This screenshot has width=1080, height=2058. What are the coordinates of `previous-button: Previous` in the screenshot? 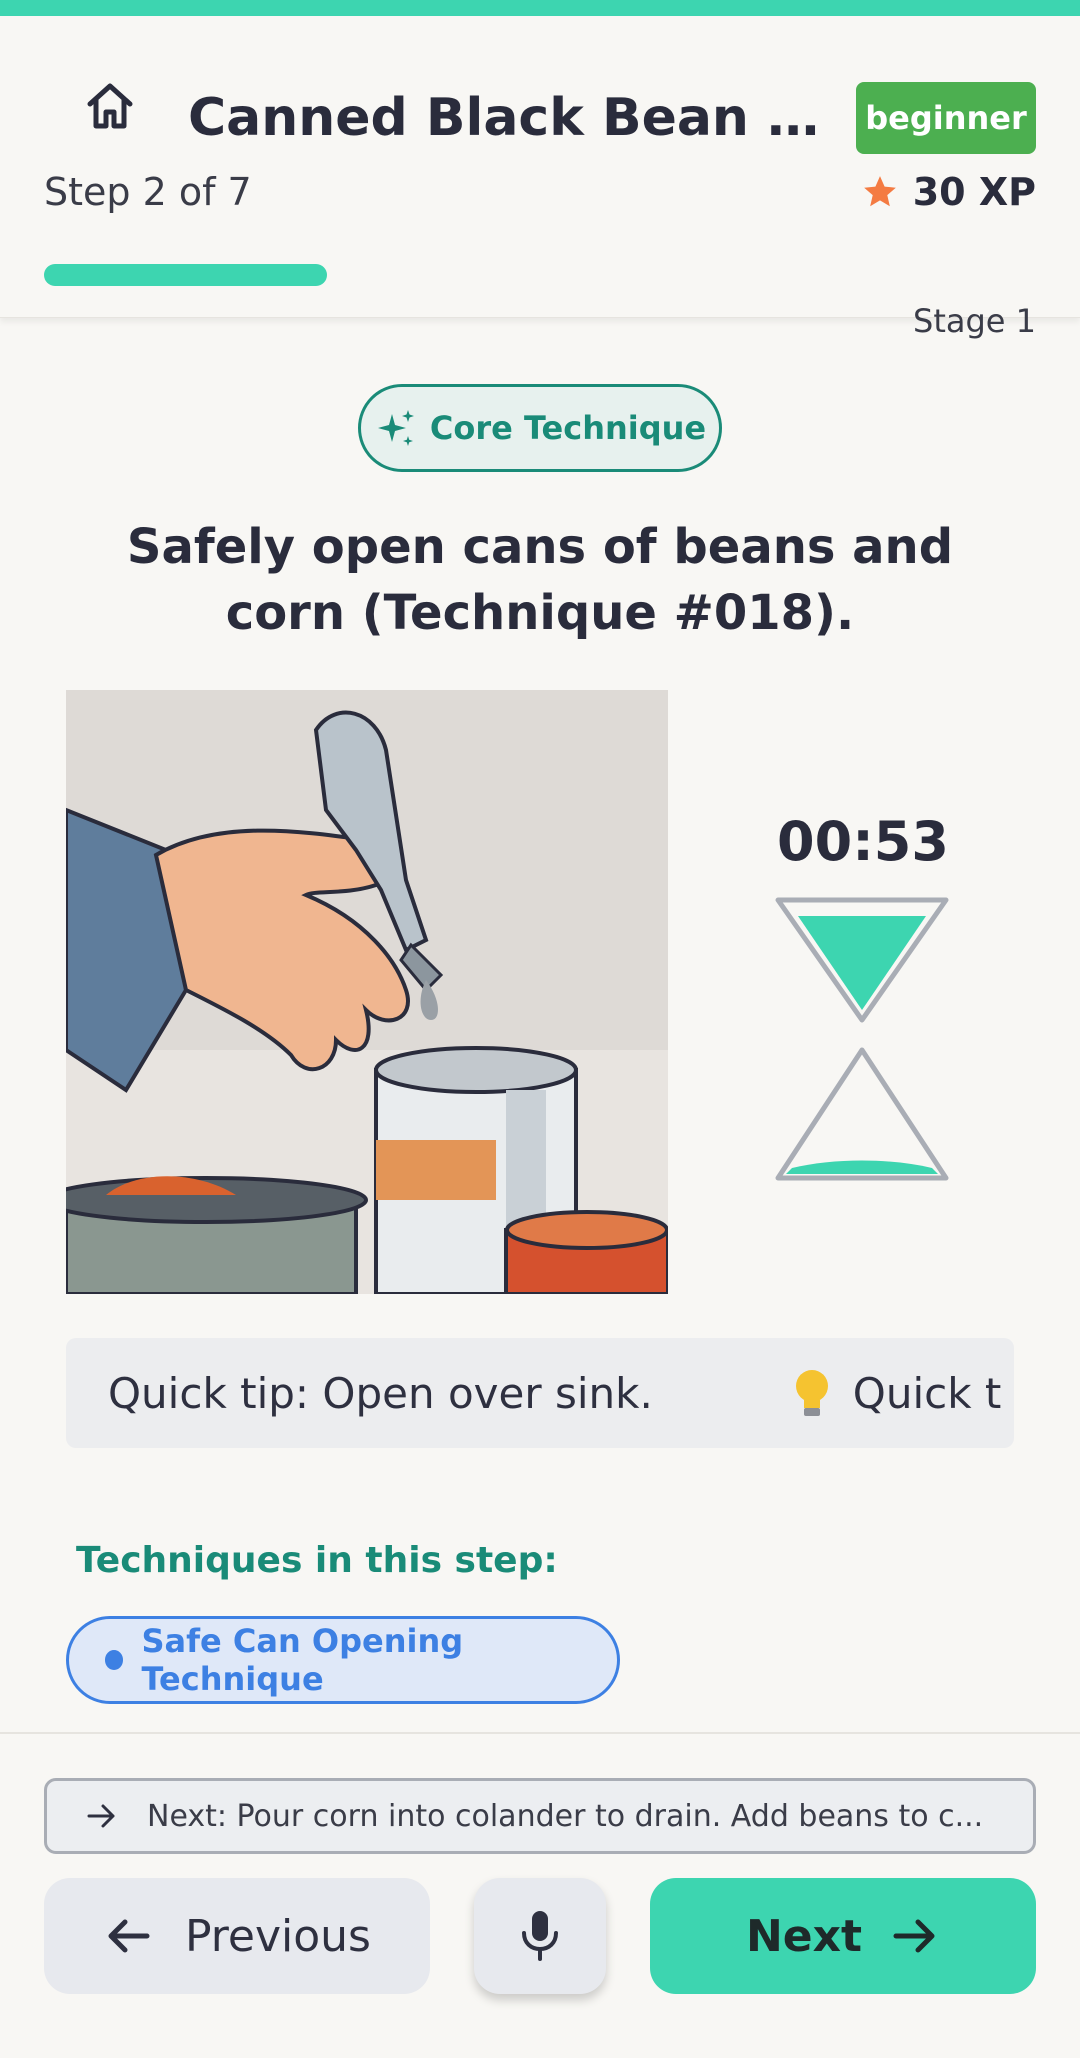 It's located at (237, 1936).